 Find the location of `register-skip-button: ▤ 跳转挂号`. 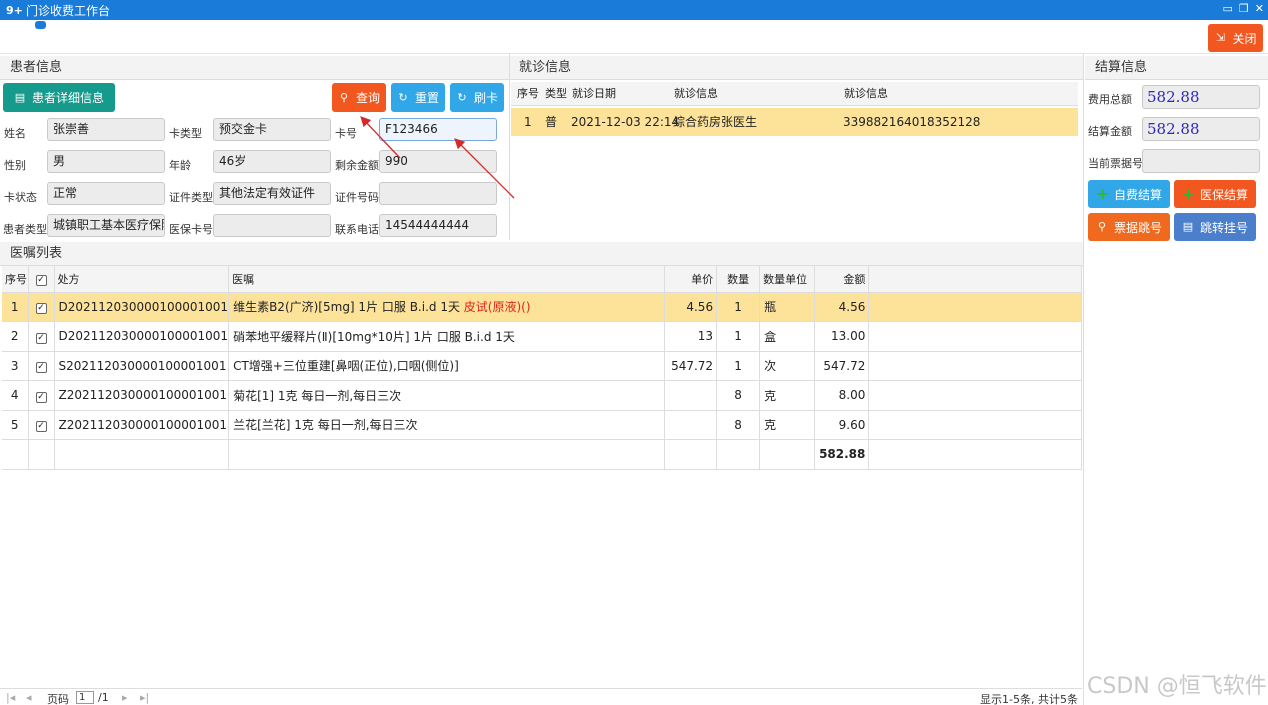

register-skip-button: ▤ 跳转挂号 is located at coordinates (1215, 227).